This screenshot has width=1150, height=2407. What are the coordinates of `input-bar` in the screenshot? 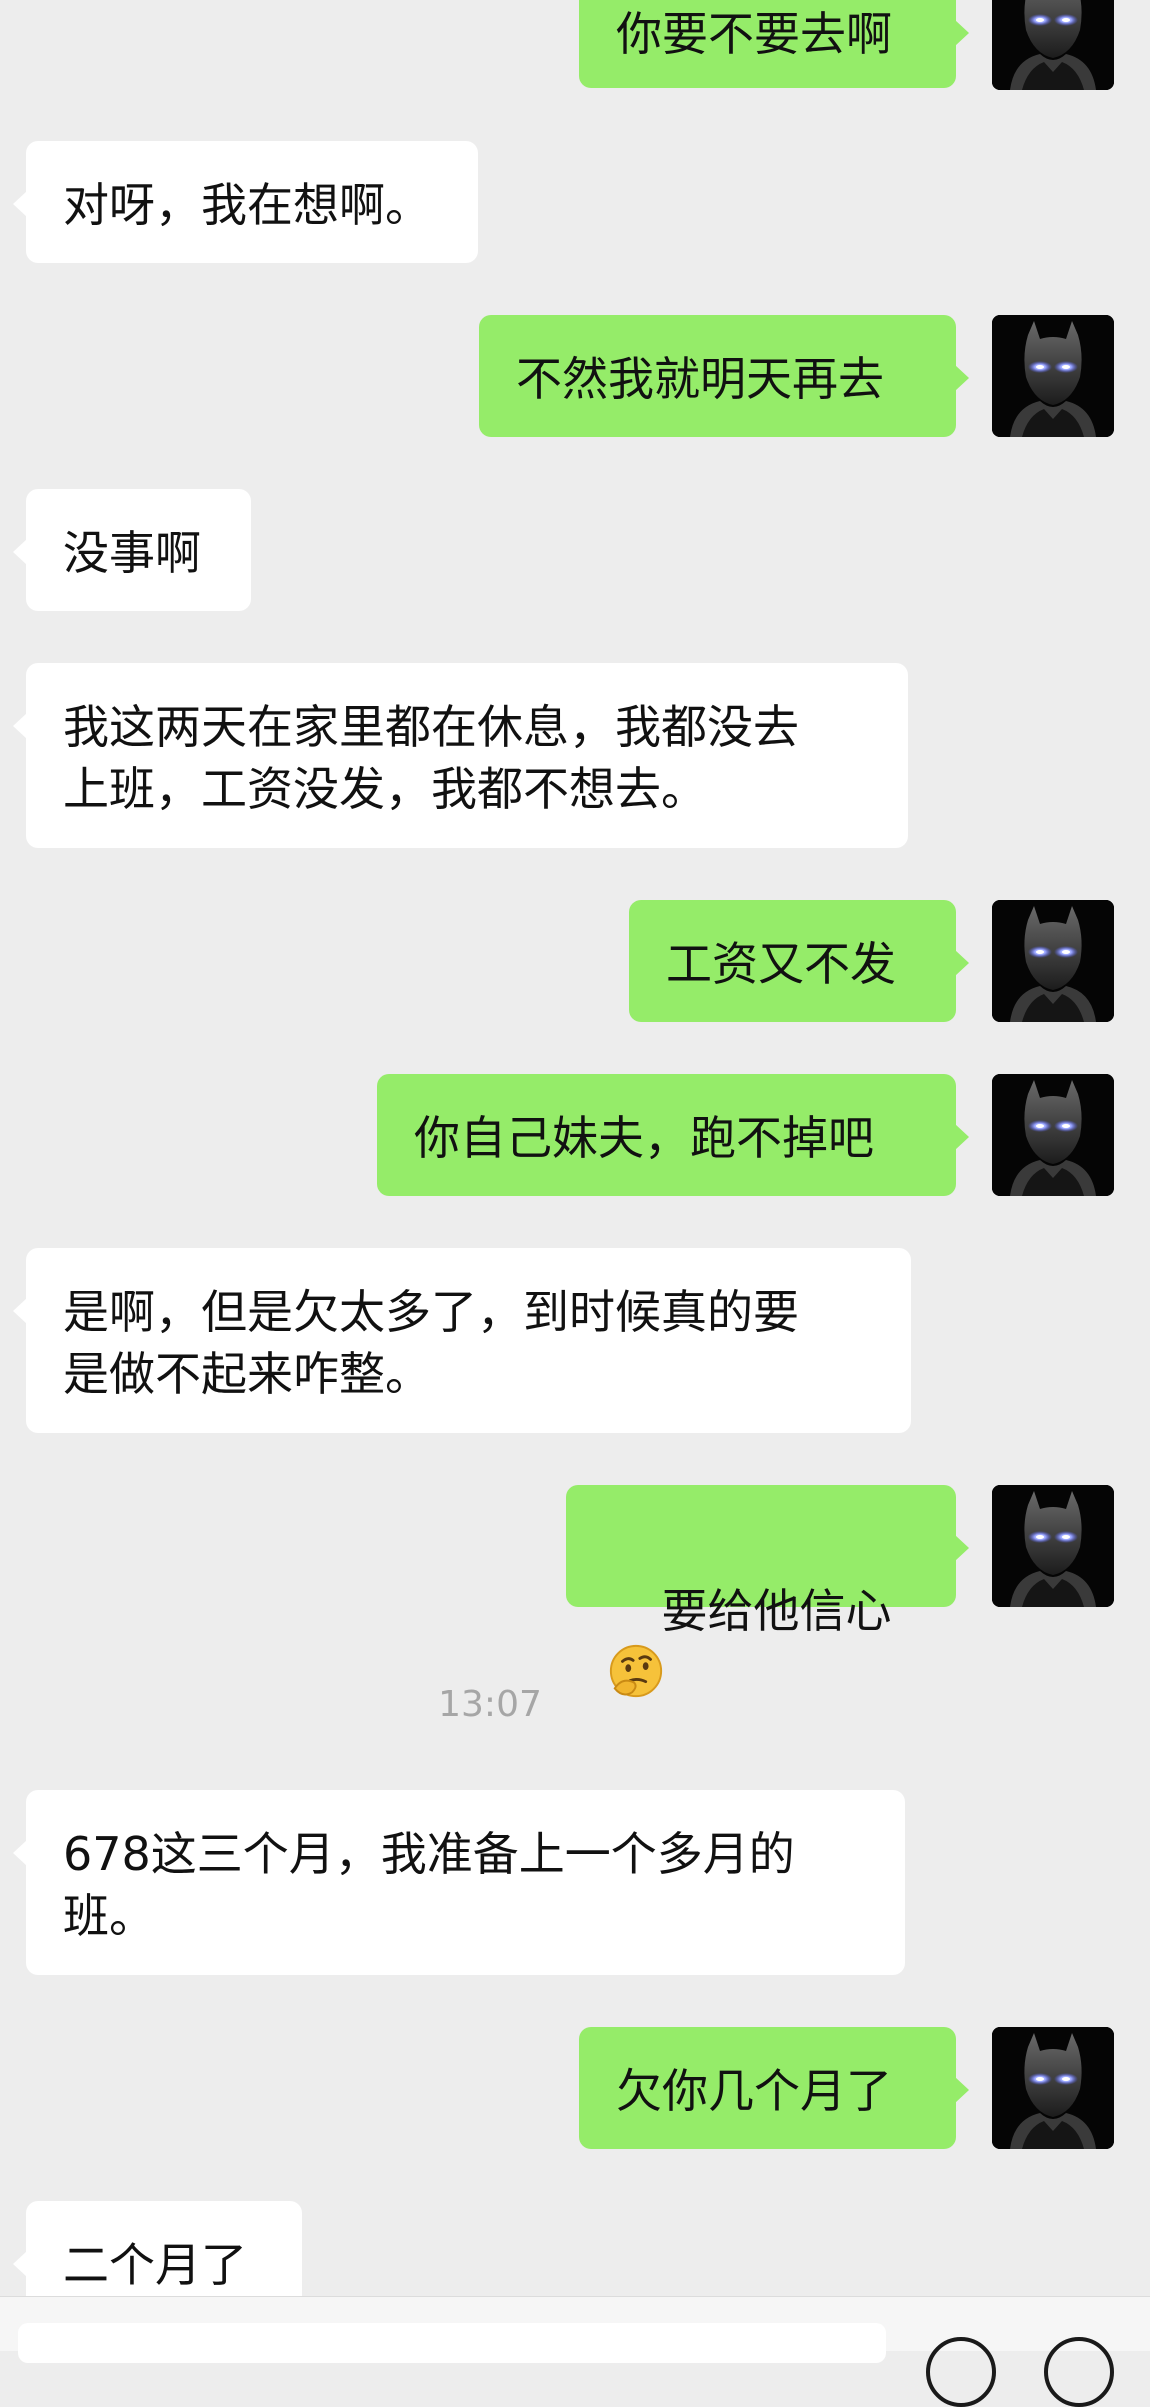 It's located at (575, 2351).